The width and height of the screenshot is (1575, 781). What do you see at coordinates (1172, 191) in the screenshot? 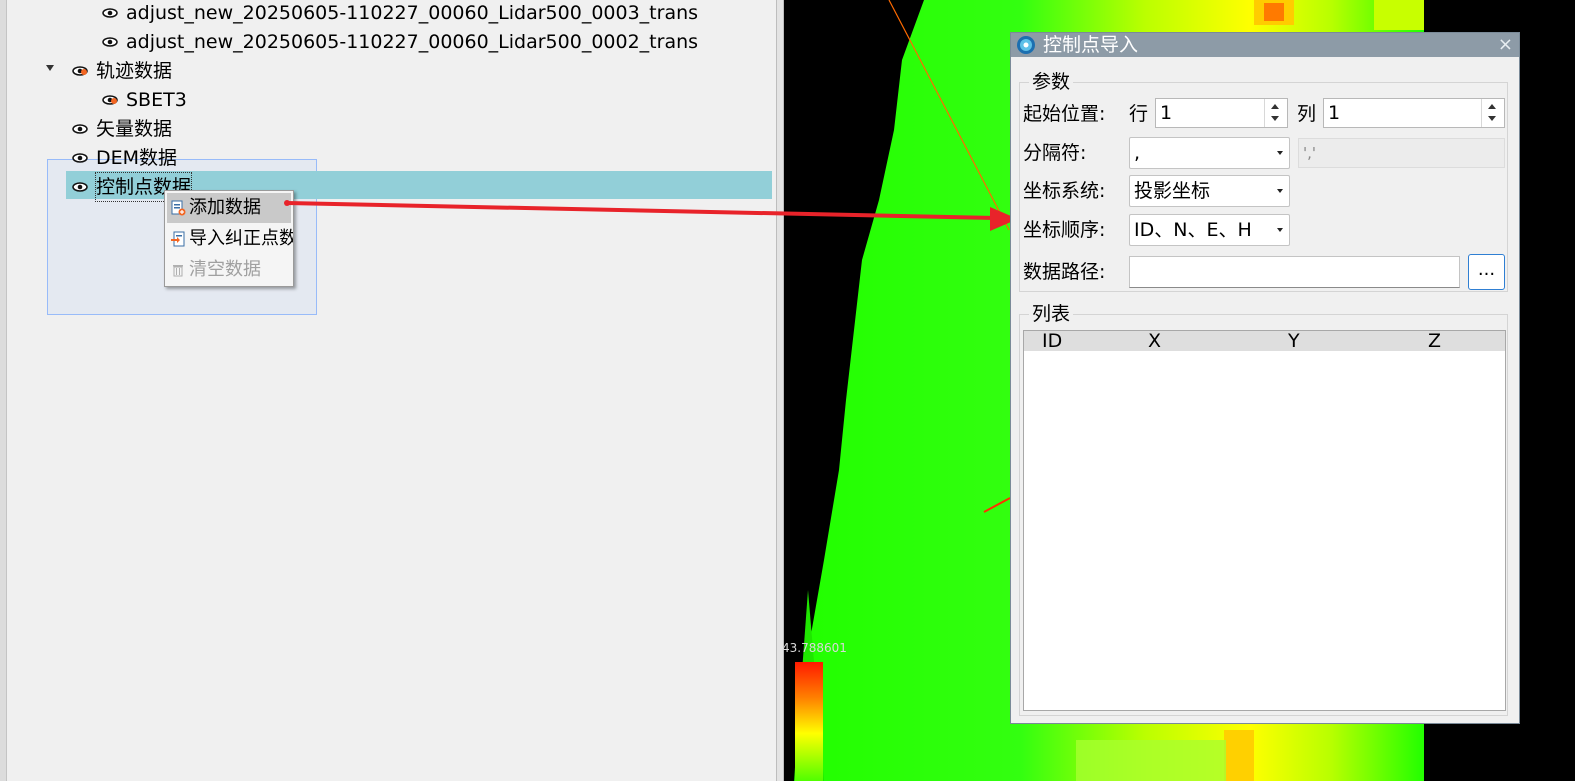
I see `coord-system-value: 投影坐标` at bounding box center [1172, 191].